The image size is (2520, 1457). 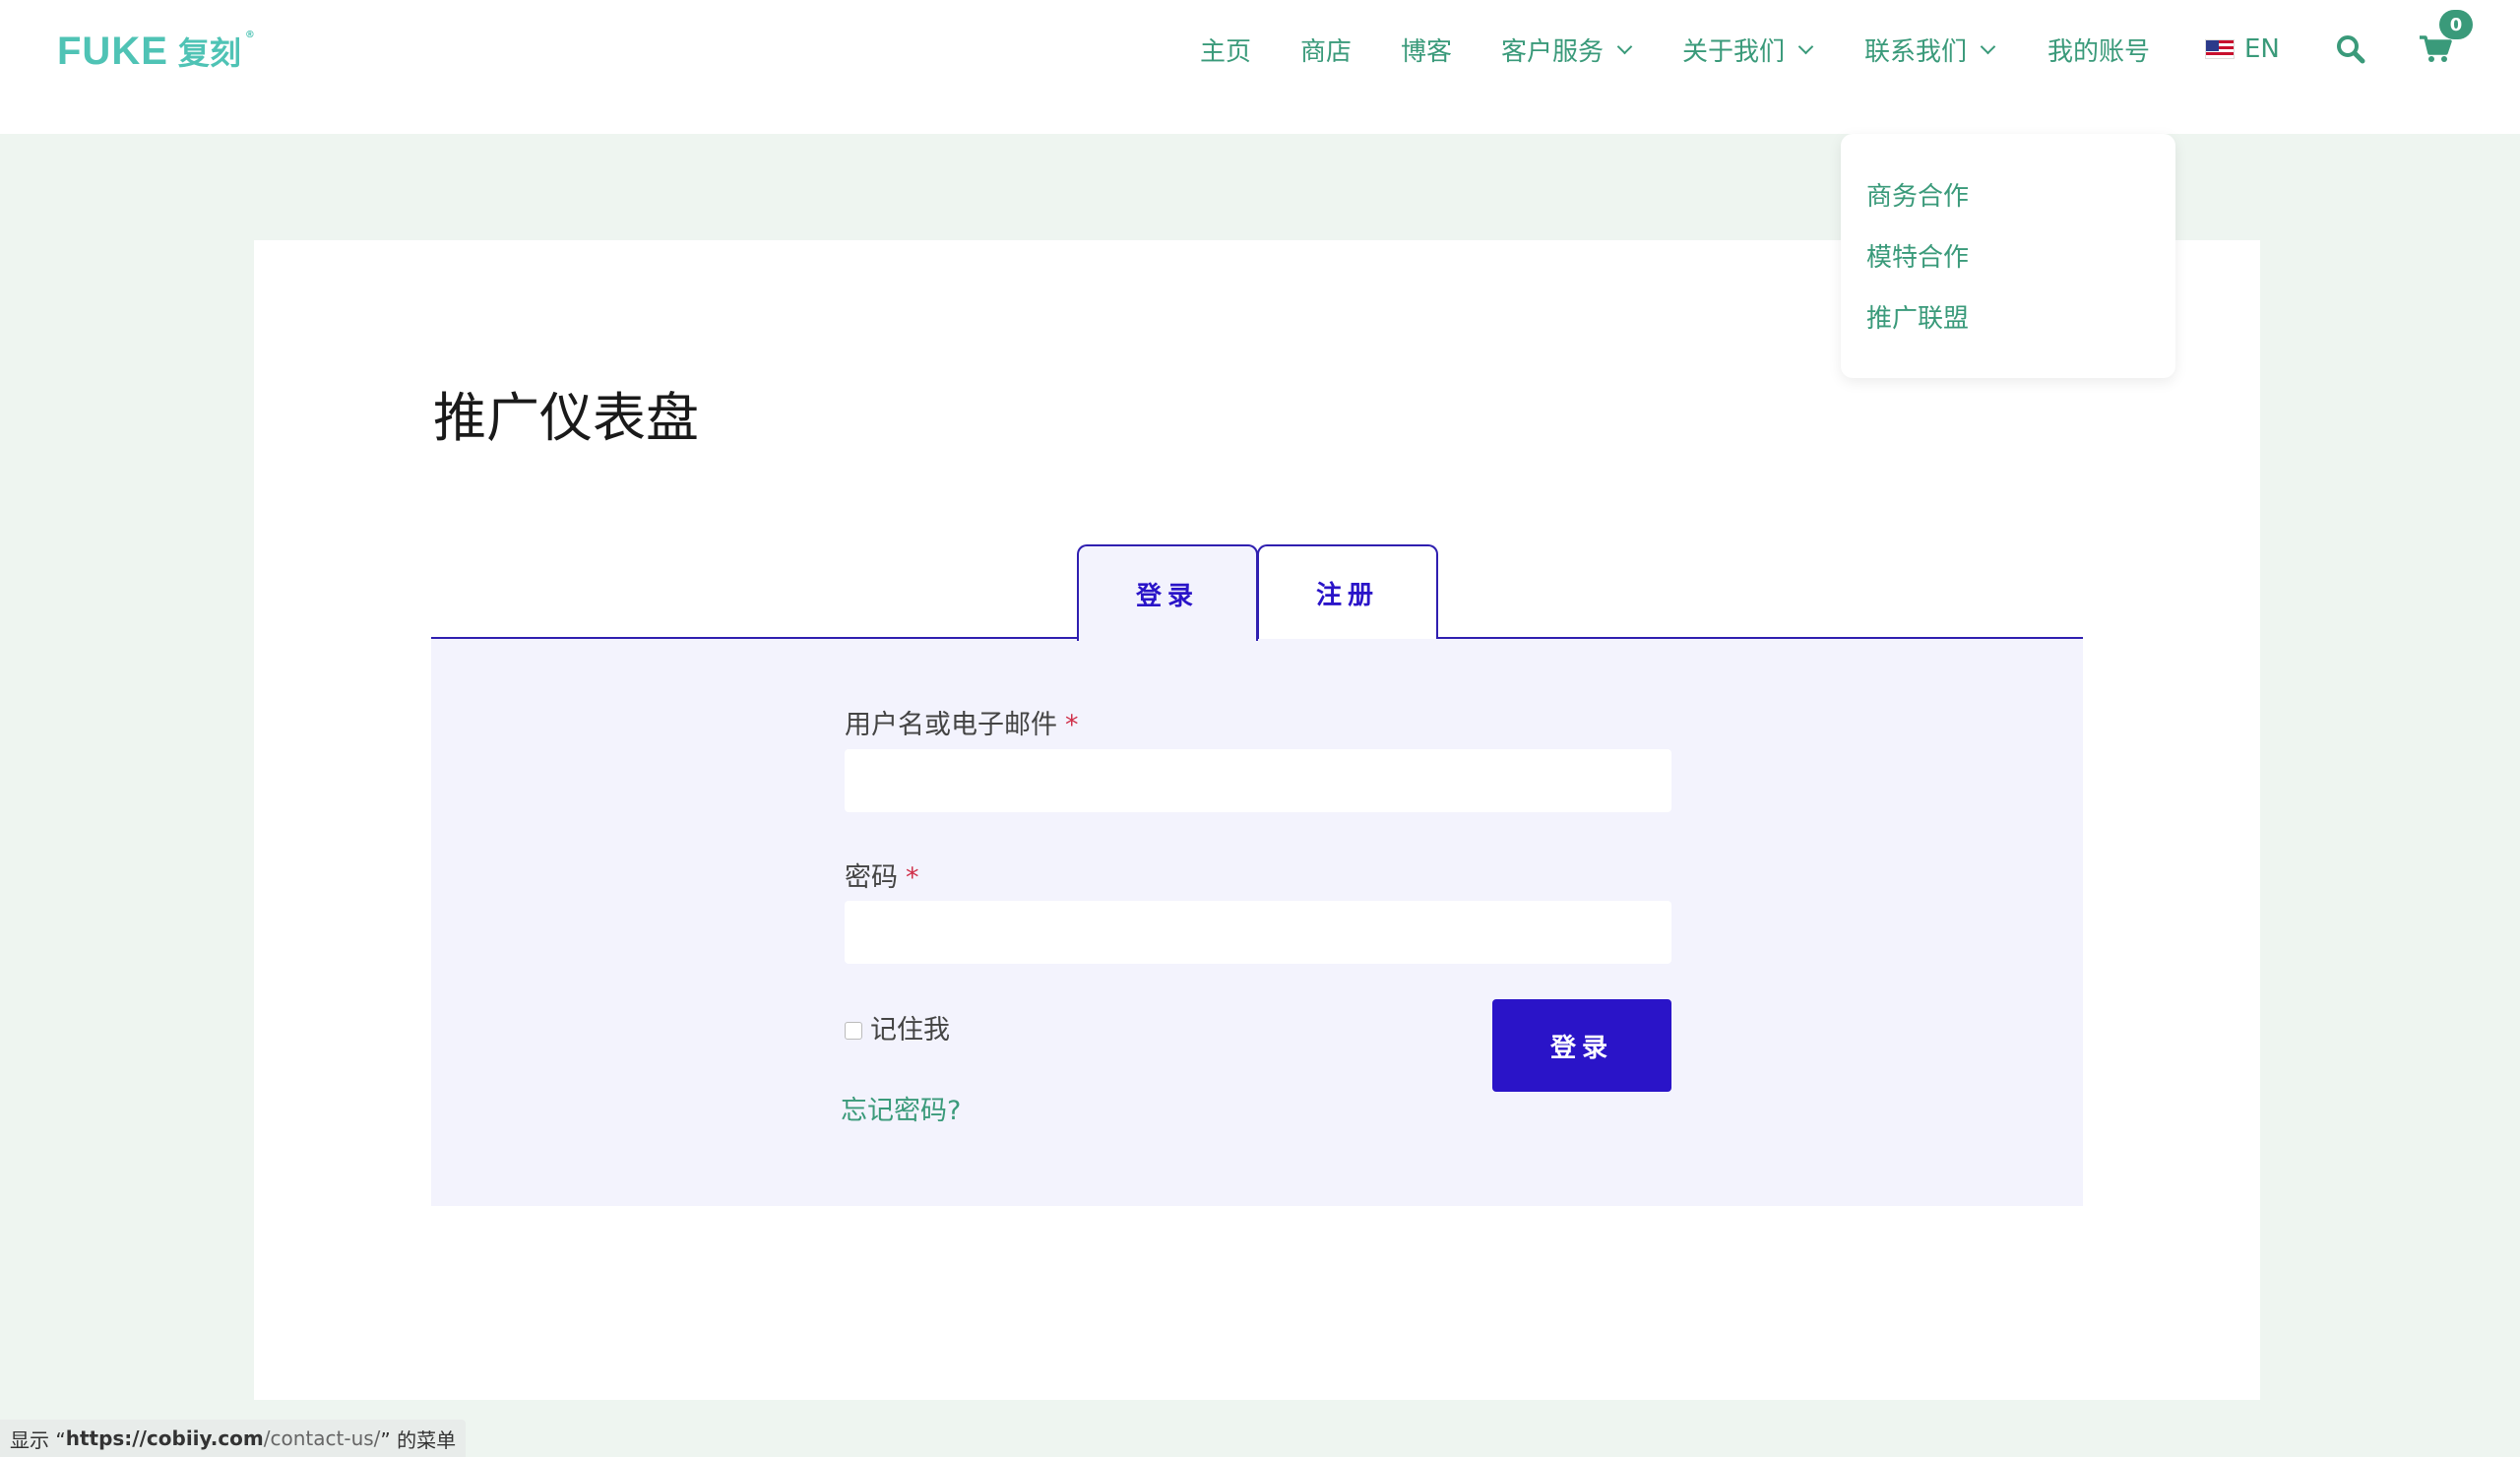 I want to click on search-icon, so click(x=2351, y=49).